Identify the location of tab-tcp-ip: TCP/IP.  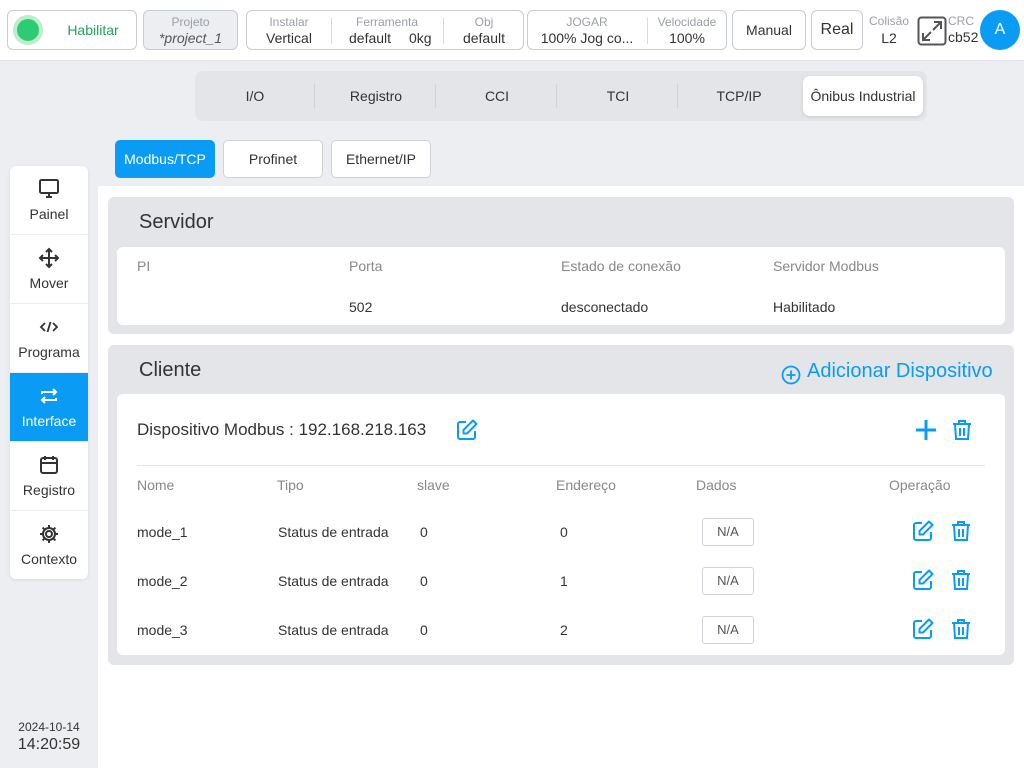
(739, 96).